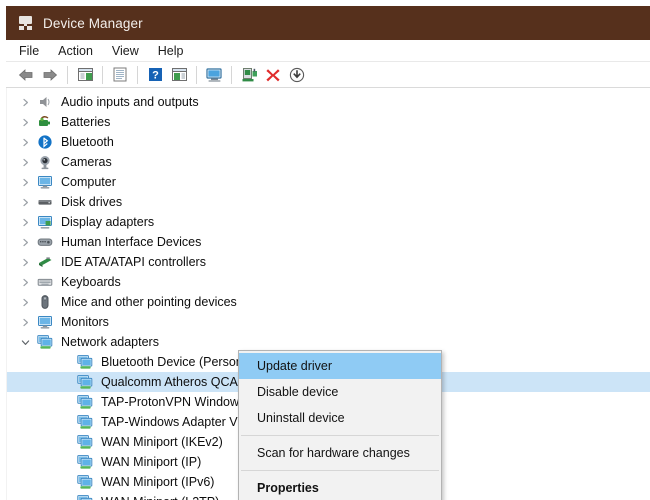 This screenshot has width=650, height=500. Describe the element at coordinates (45, 322) in the screenshot. I see `monitor-icon` at that location.